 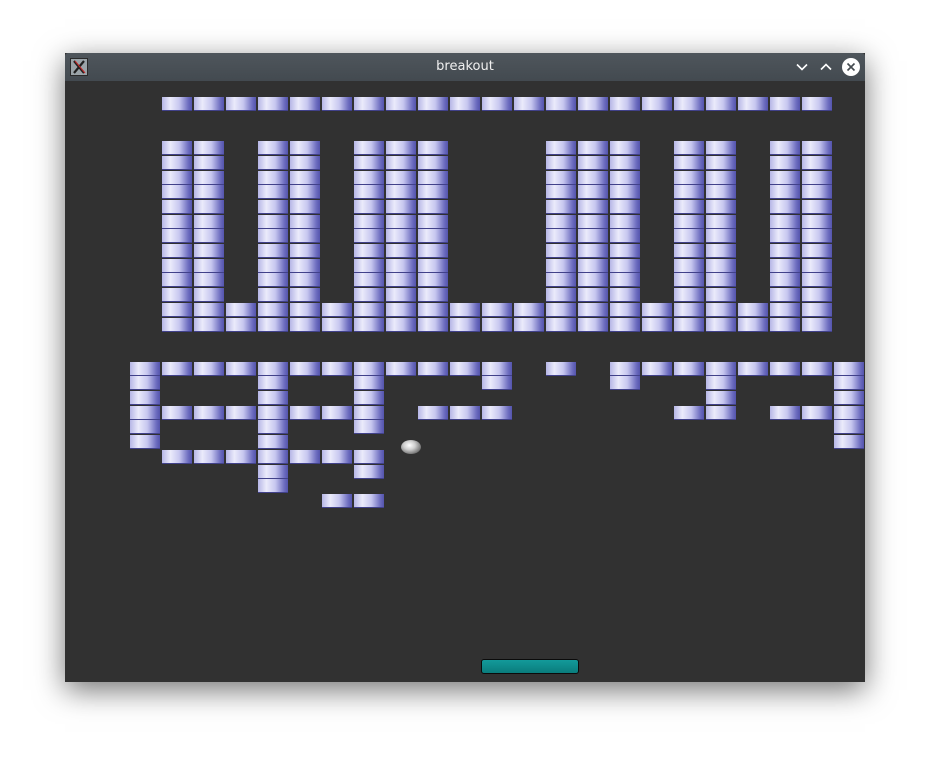 What do you see at coordinates (851, 67) in the screenshot?
I see `close-button` at bounding box center [851, 67].